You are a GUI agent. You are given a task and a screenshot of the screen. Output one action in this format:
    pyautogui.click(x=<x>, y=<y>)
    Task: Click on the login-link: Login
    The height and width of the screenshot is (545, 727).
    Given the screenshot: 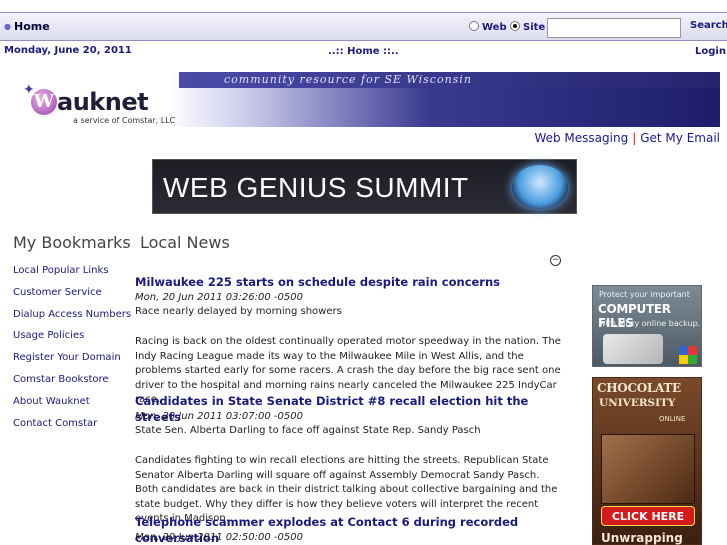 What is the action you would take?
    pyautogui.click(x=710, y=51)
    